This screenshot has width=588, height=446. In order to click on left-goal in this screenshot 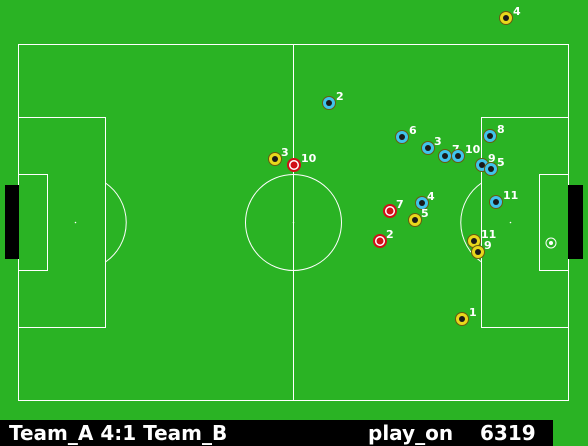, I will do `click(12, 222)`.